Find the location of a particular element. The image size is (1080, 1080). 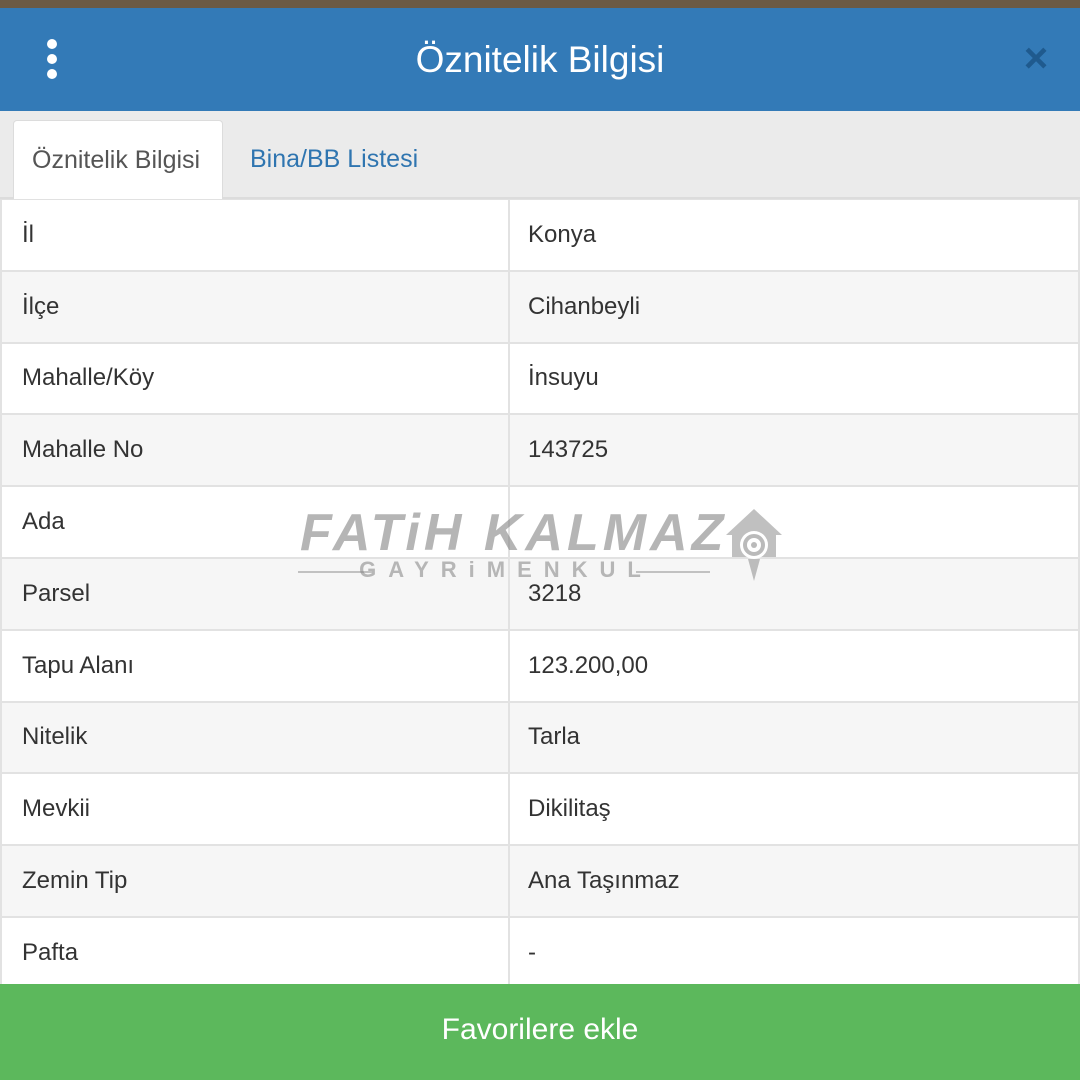

attribute-value: İnsuyu is located at coordinates (795, 378).